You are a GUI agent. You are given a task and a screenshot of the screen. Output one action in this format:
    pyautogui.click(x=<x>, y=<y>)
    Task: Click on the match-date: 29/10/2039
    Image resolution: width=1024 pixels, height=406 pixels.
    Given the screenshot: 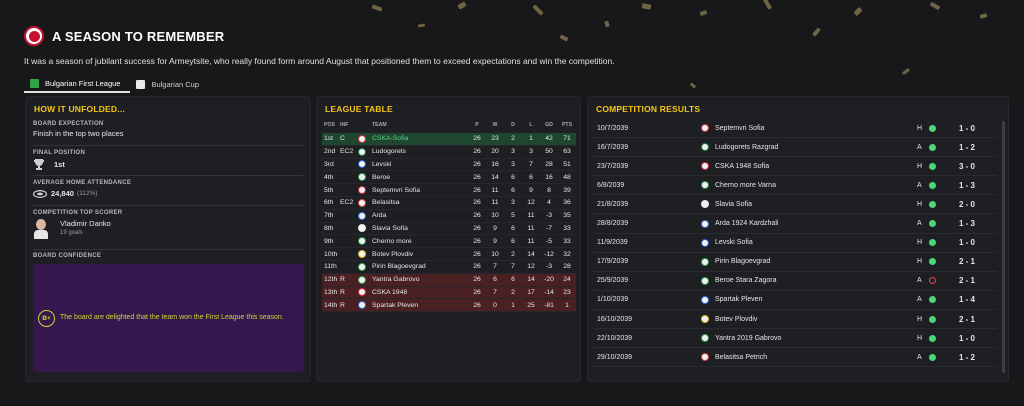 What is the action you would take?
    pyautogui.click(x=615, y=357)
    